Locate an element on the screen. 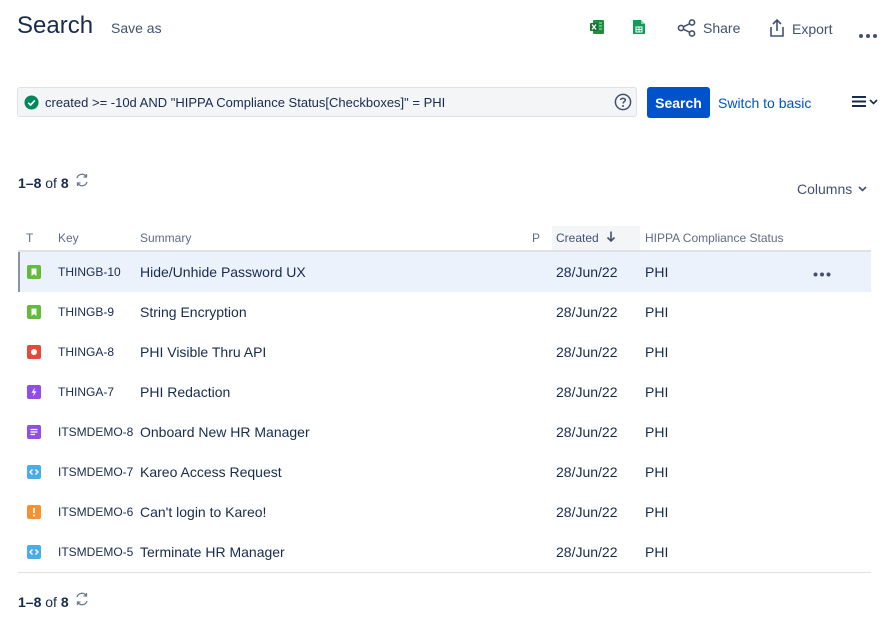  column-header-type: T is located at coordinates (38, 239).